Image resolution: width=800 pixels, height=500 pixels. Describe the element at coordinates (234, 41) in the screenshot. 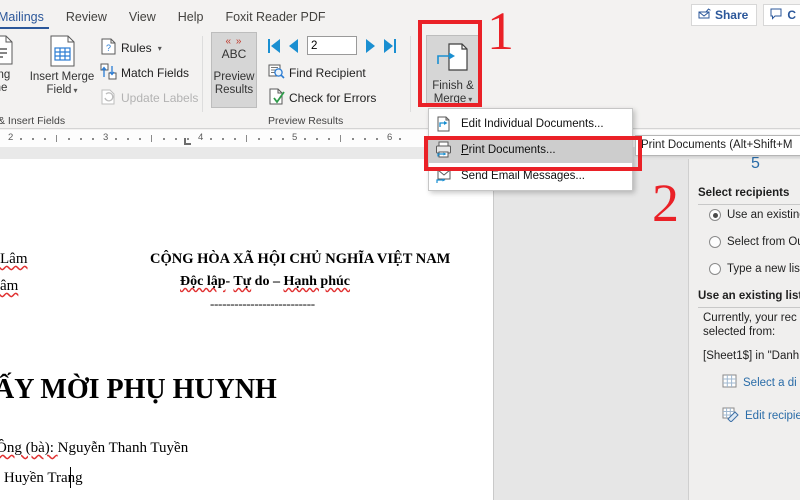

I see `preview-results-abc-icon: « »` at that location.